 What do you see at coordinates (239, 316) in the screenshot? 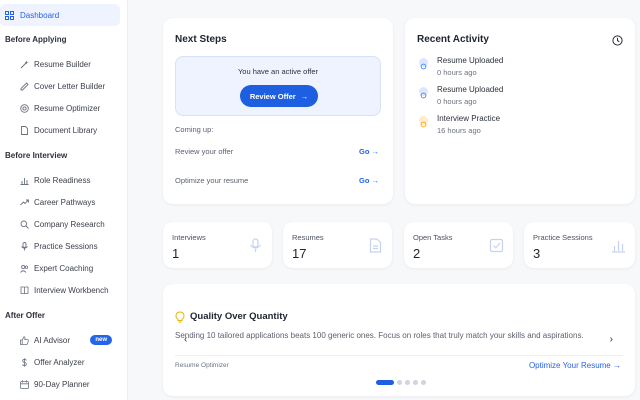
I see `tip-title: Quality Over Quantity` at bounding box center [239, 316].